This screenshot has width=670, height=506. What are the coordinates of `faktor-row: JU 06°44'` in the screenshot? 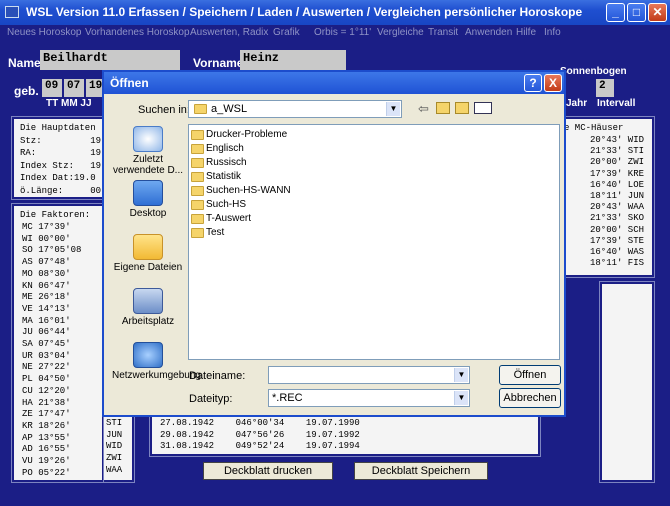 It's located at (46, 332).